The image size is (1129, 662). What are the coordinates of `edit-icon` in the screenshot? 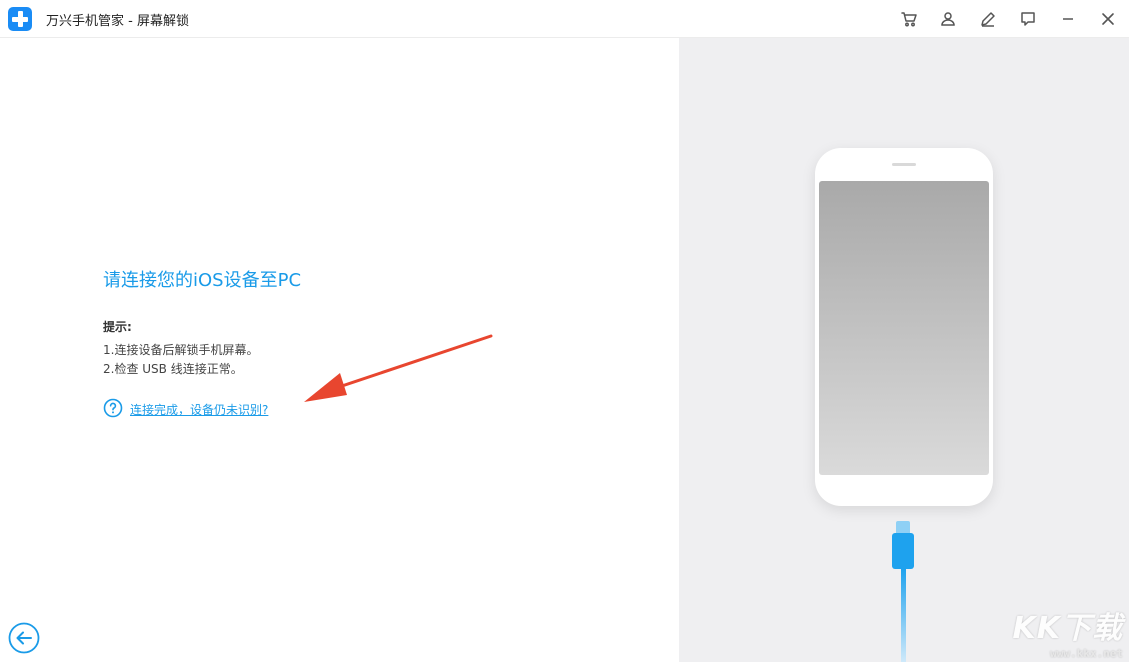 It's located at (988, 19).